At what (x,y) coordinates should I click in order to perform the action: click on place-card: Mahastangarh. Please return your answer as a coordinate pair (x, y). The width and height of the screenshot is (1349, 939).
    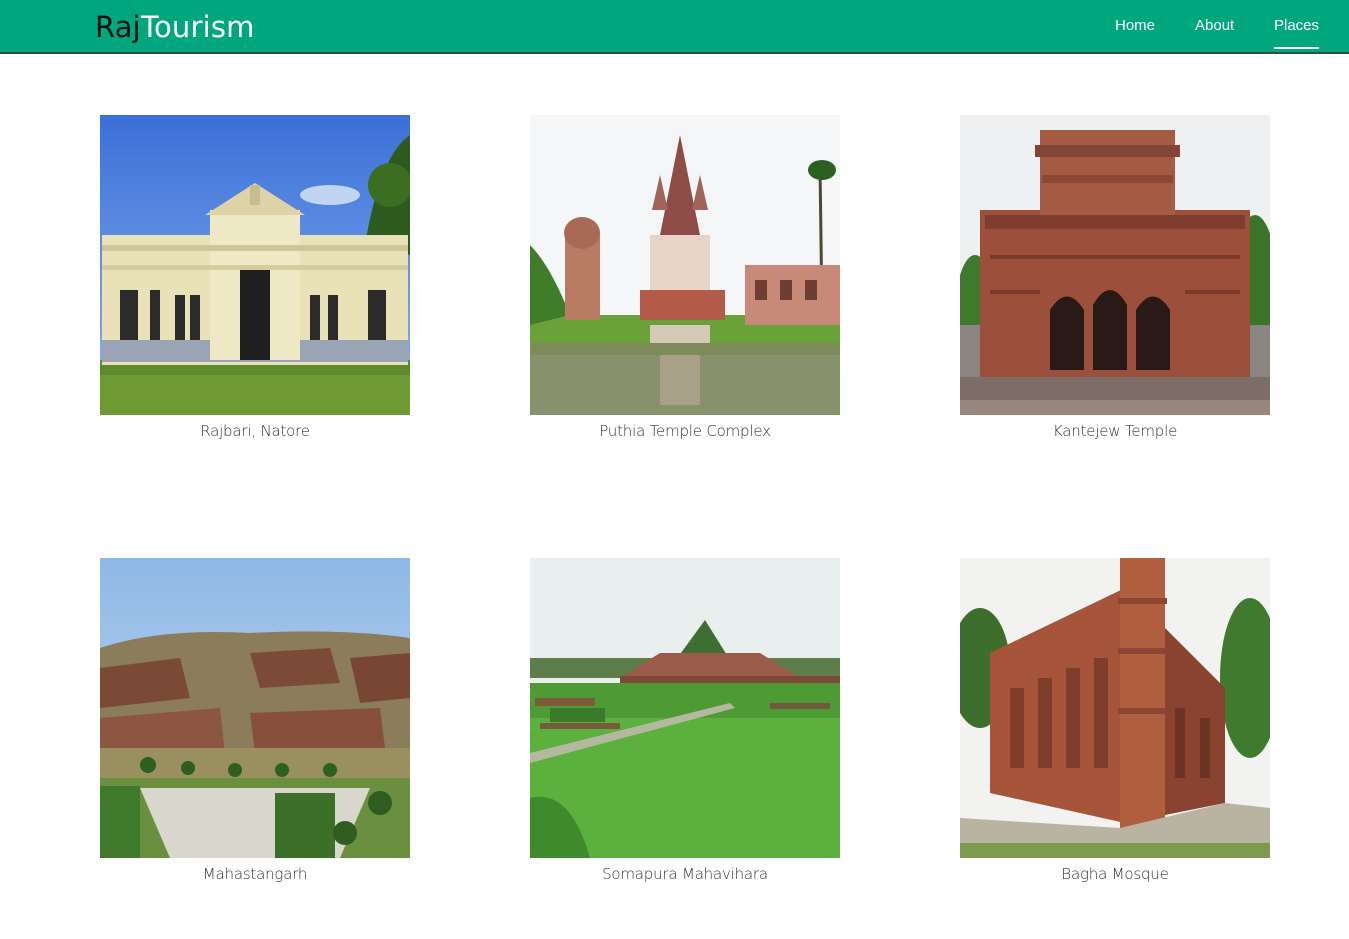
    Looking at the image, I should click on (255, 720).